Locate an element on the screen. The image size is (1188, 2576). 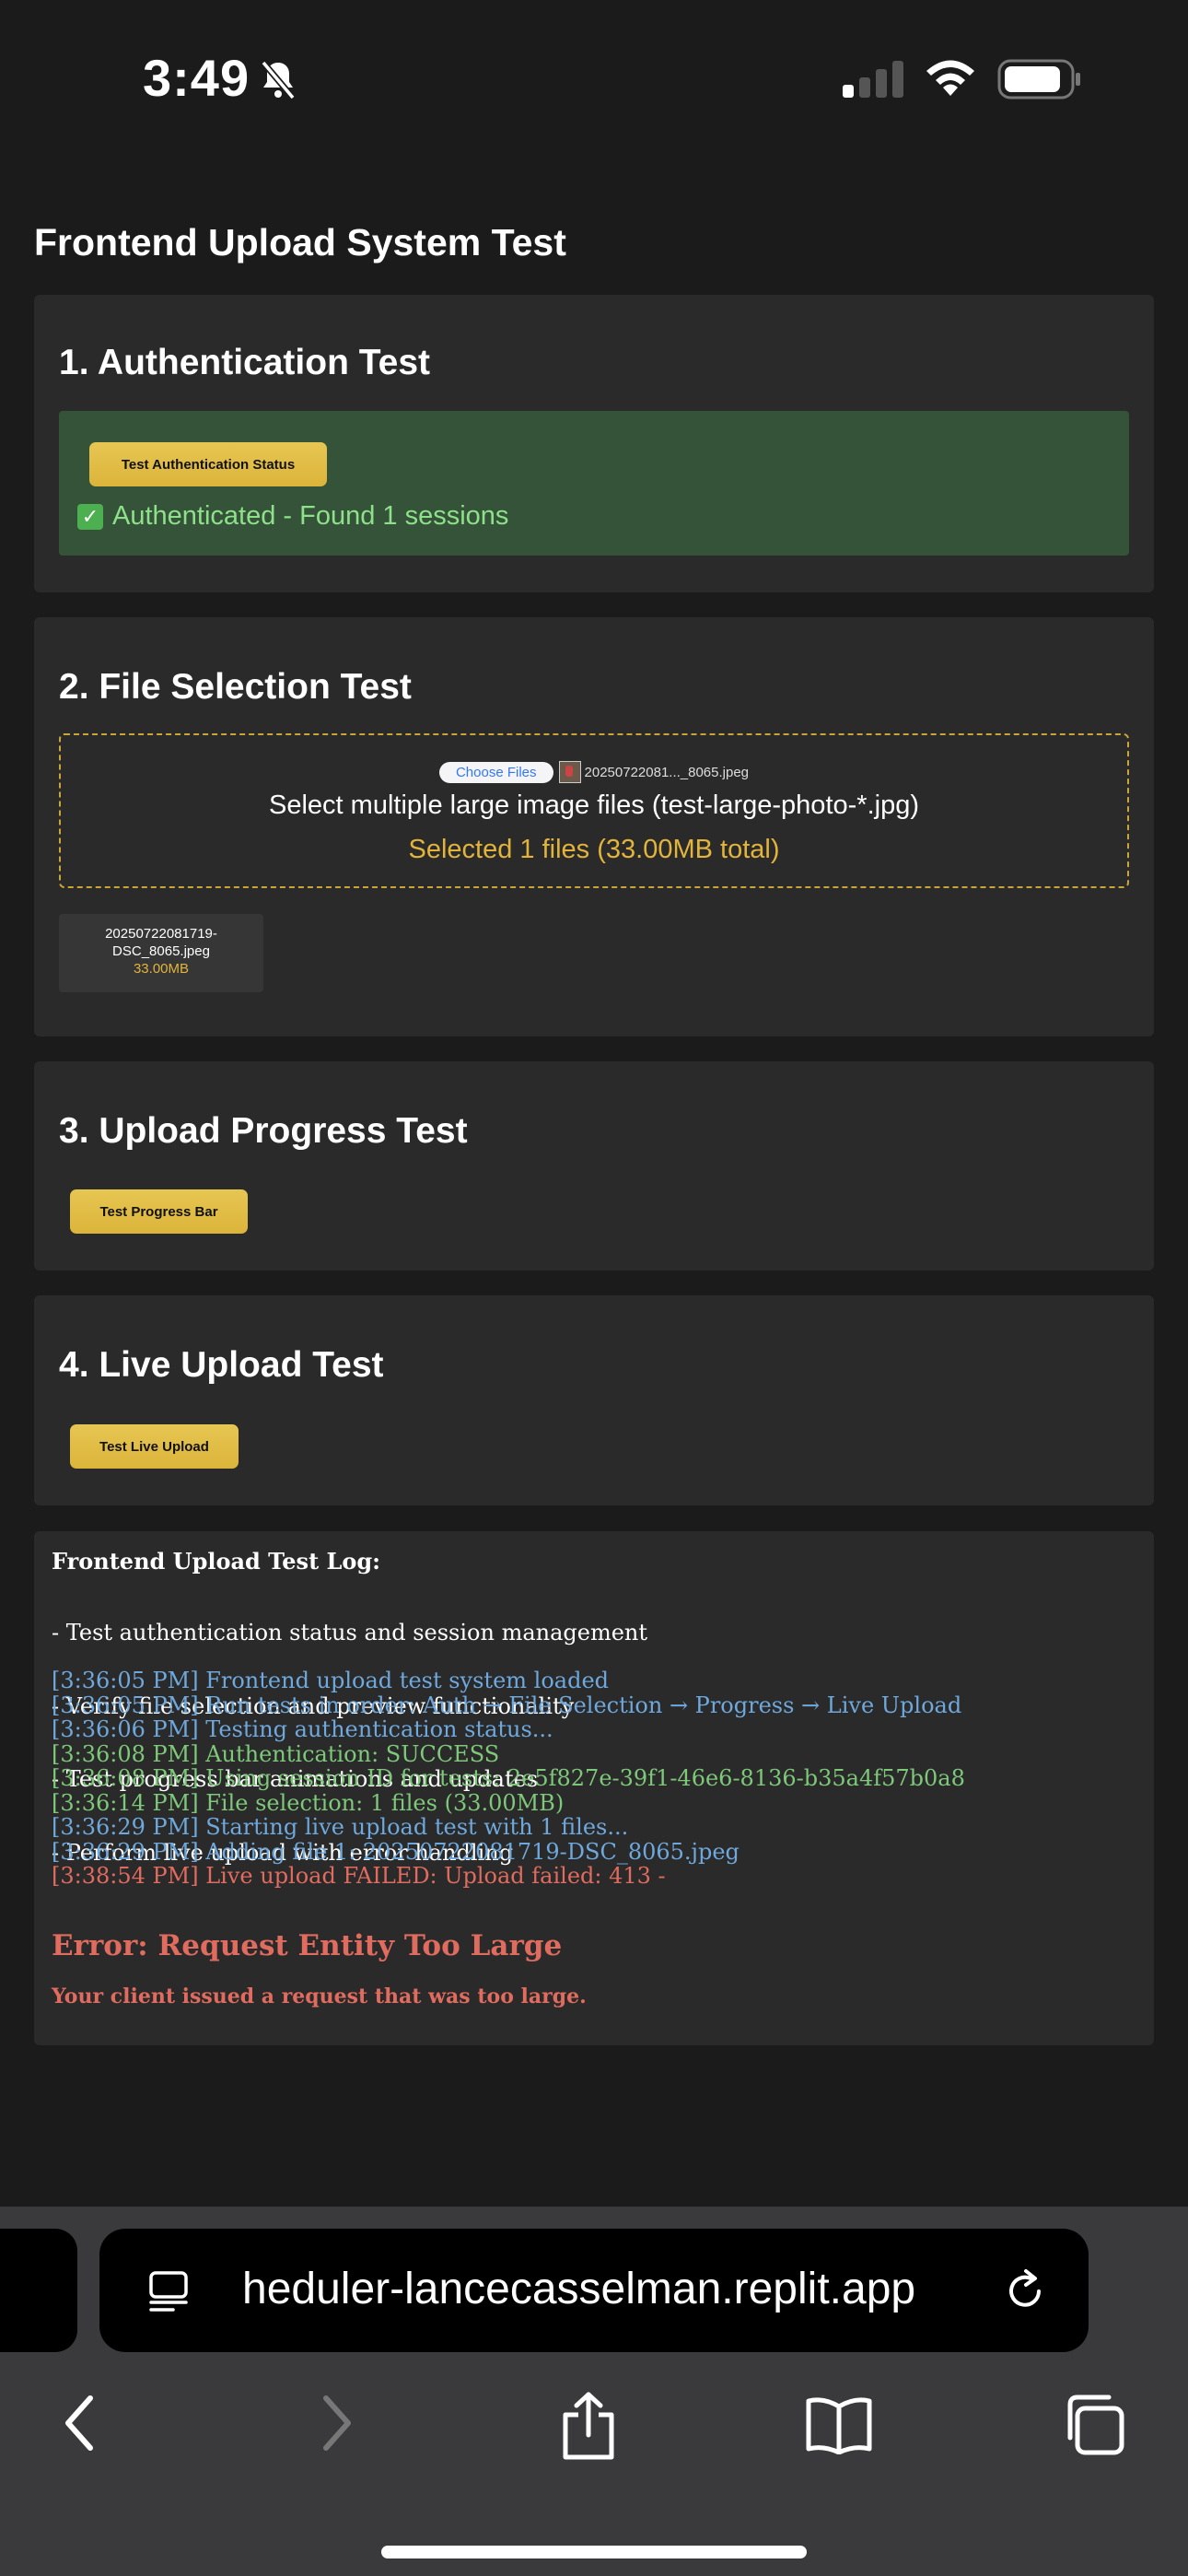
file-preview-card: 20250722081719- DSC_8065.jpeg 33.00MB is located at coordinates (161, 953).